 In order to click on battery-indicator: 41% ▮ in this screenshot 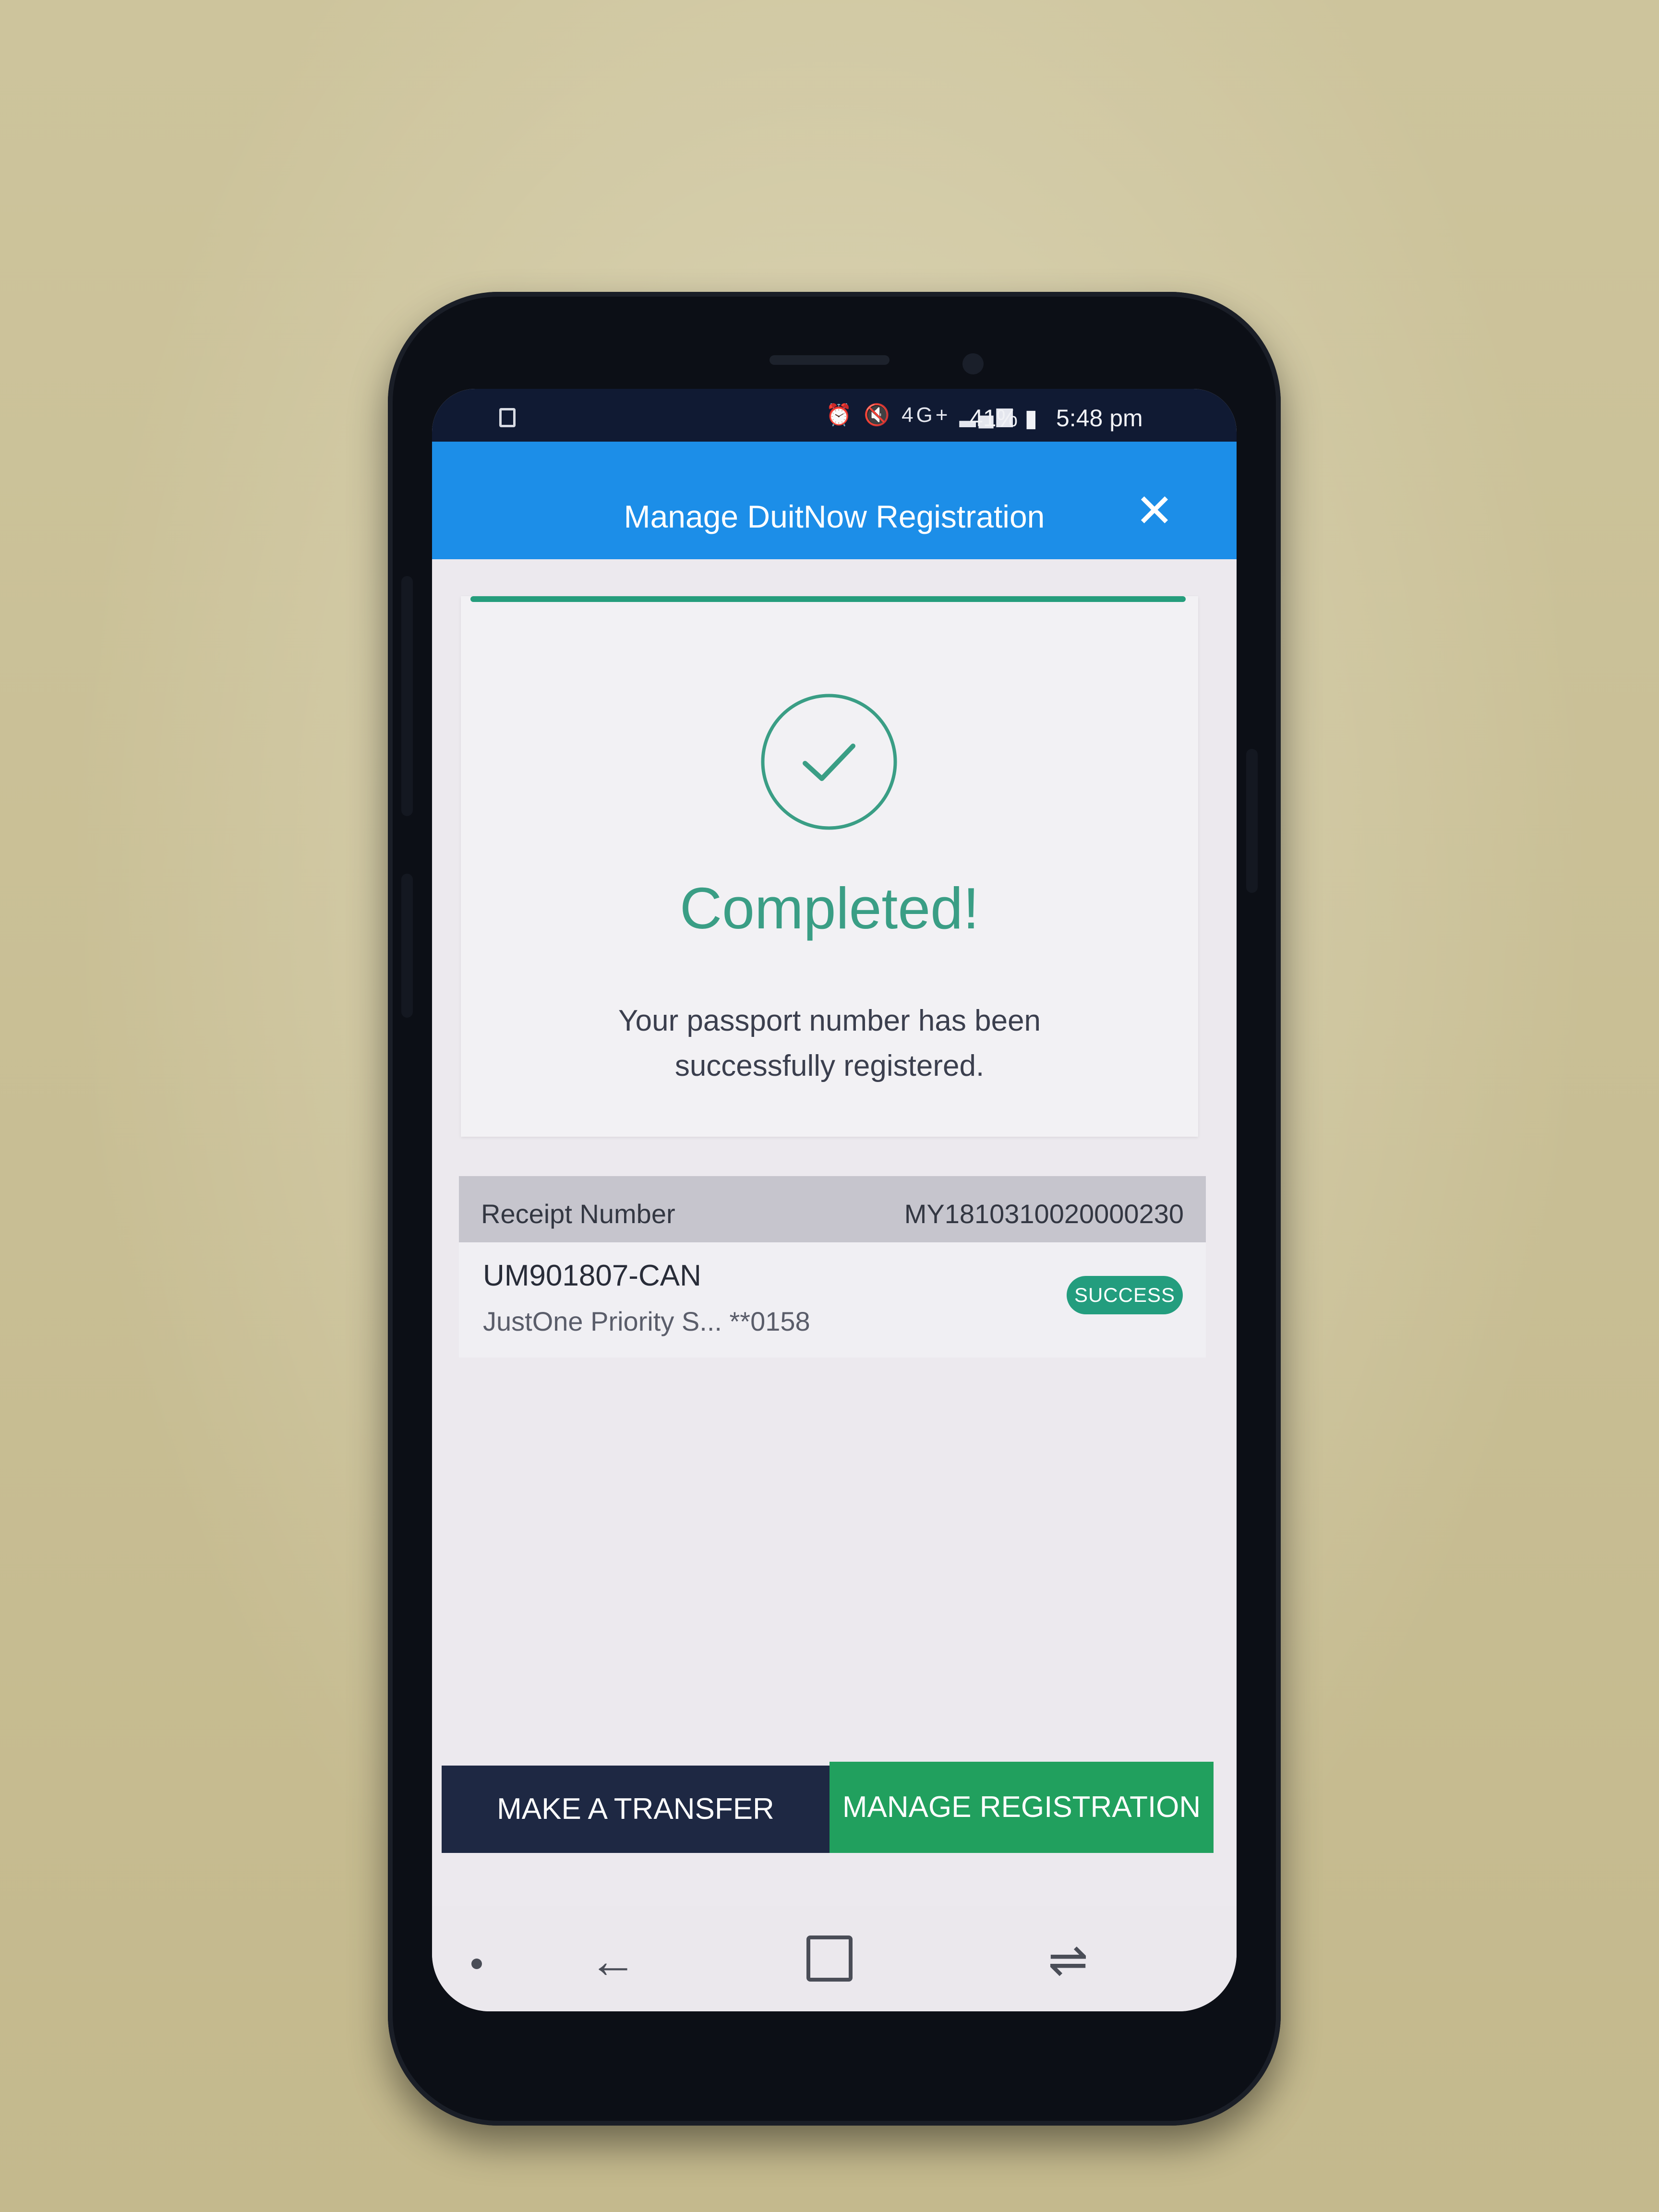, I will do `click(1004, 418)`.